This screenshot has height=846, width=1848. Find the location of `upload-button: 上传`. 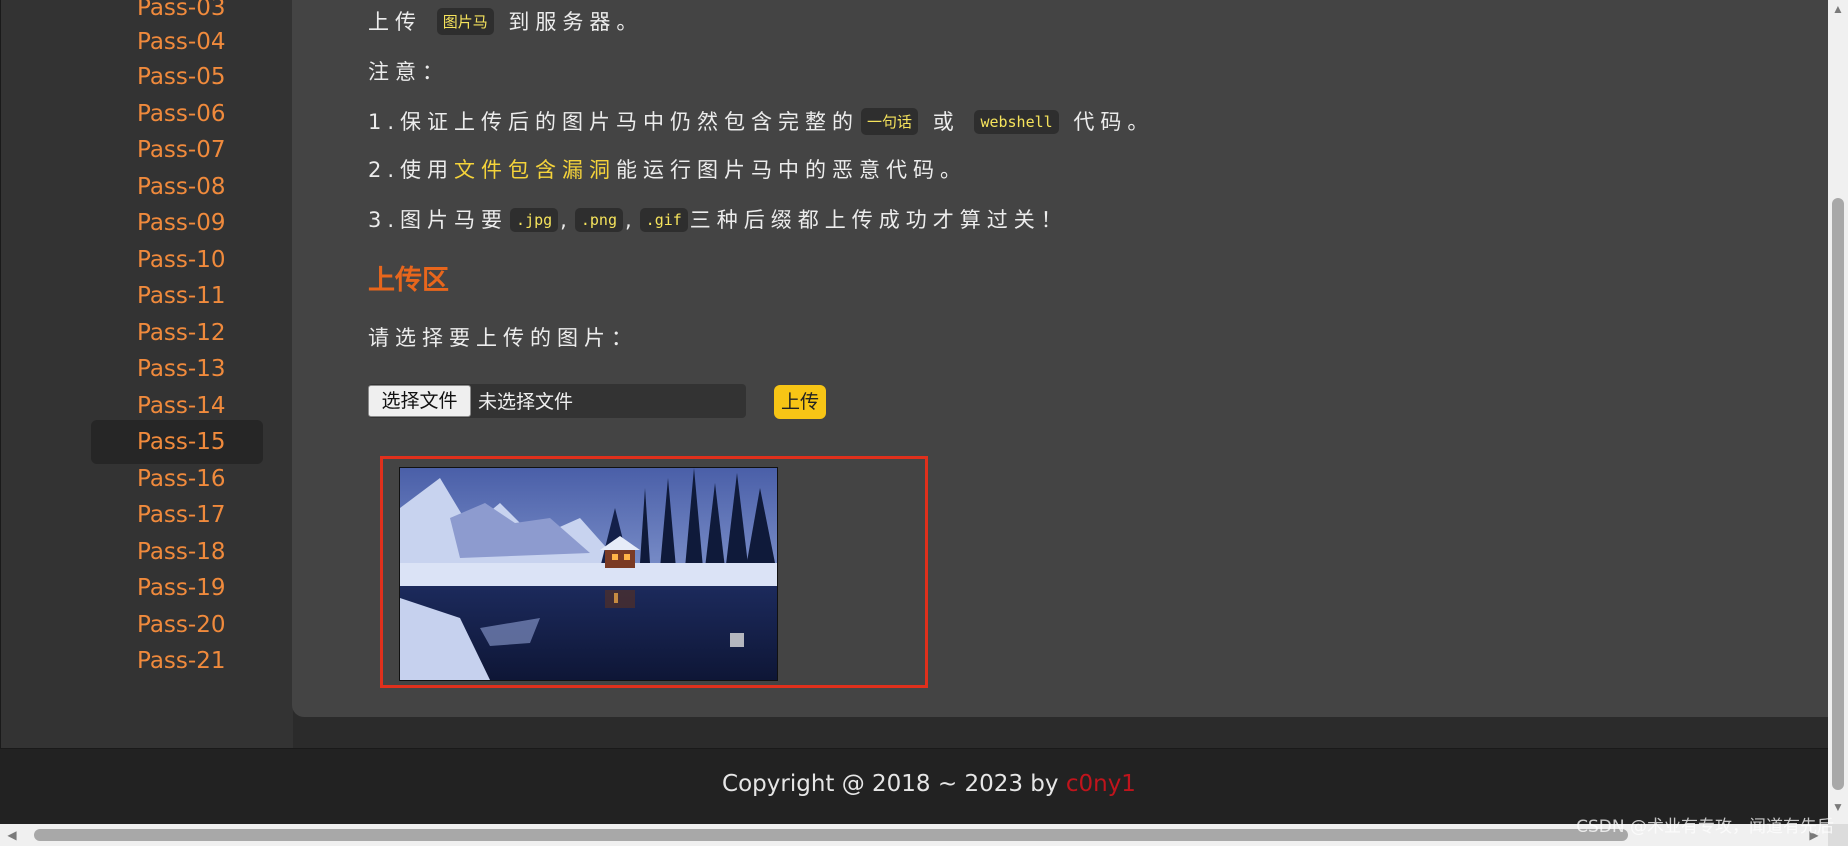

upload-button: 上传 is located at coordinates (800, 402).